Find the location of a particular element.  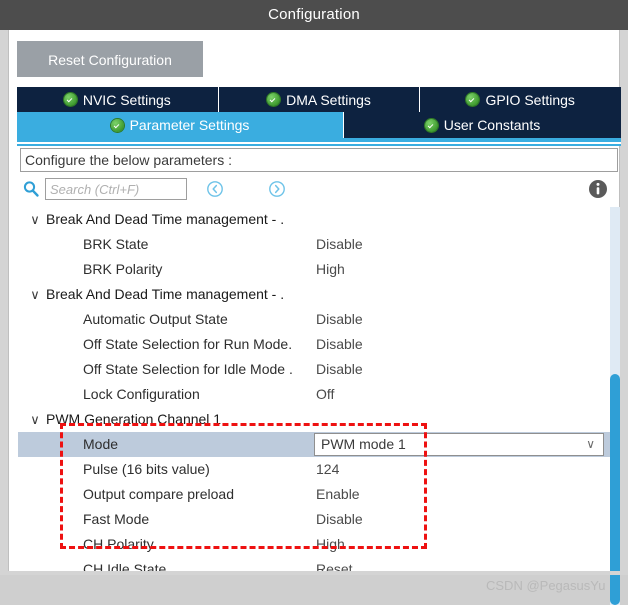

param-label: Lock Configuration is located at coordinates (141, 394).